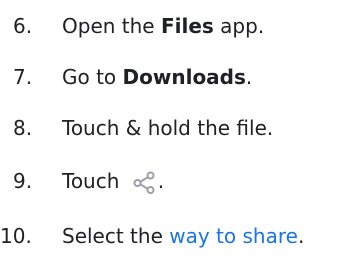 The height and width of the screenshot is (264, 362). I want to click on step-text: Go to Downloads ., so click(157, 77).